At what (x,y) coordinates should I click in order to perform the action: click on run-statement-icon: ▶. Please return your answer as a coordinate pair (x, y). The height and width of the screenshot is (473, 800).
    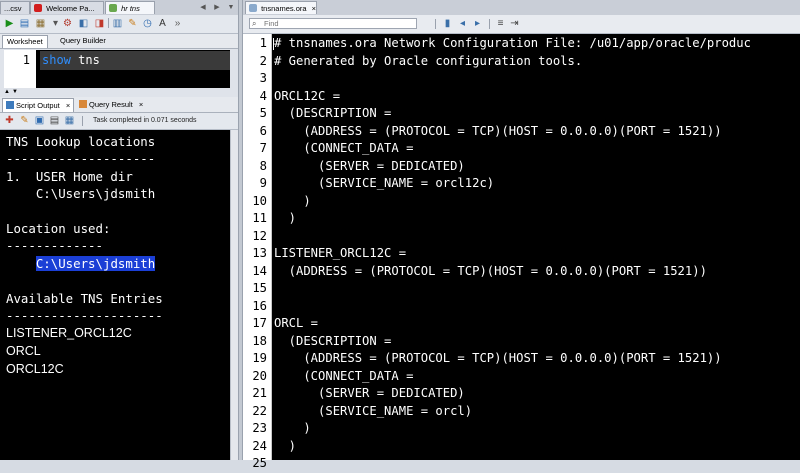
    Looking at the image, I should click on (9, 23).